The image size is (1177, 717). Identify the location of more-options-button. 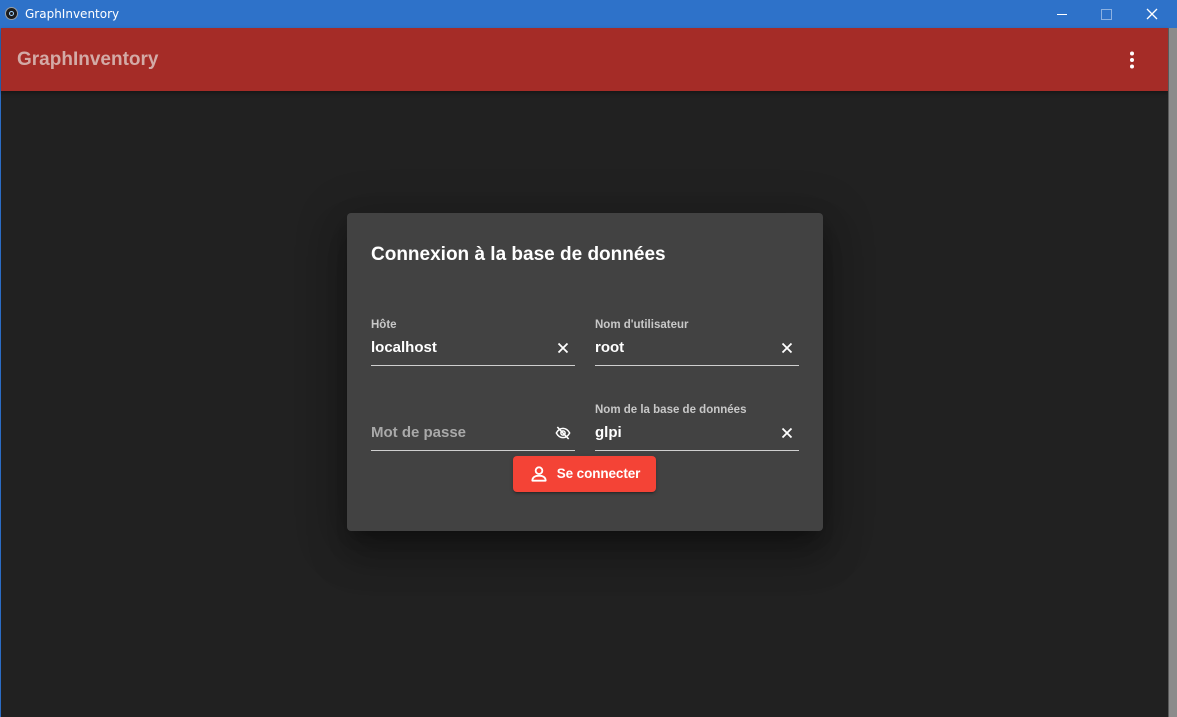
(1132, 60).